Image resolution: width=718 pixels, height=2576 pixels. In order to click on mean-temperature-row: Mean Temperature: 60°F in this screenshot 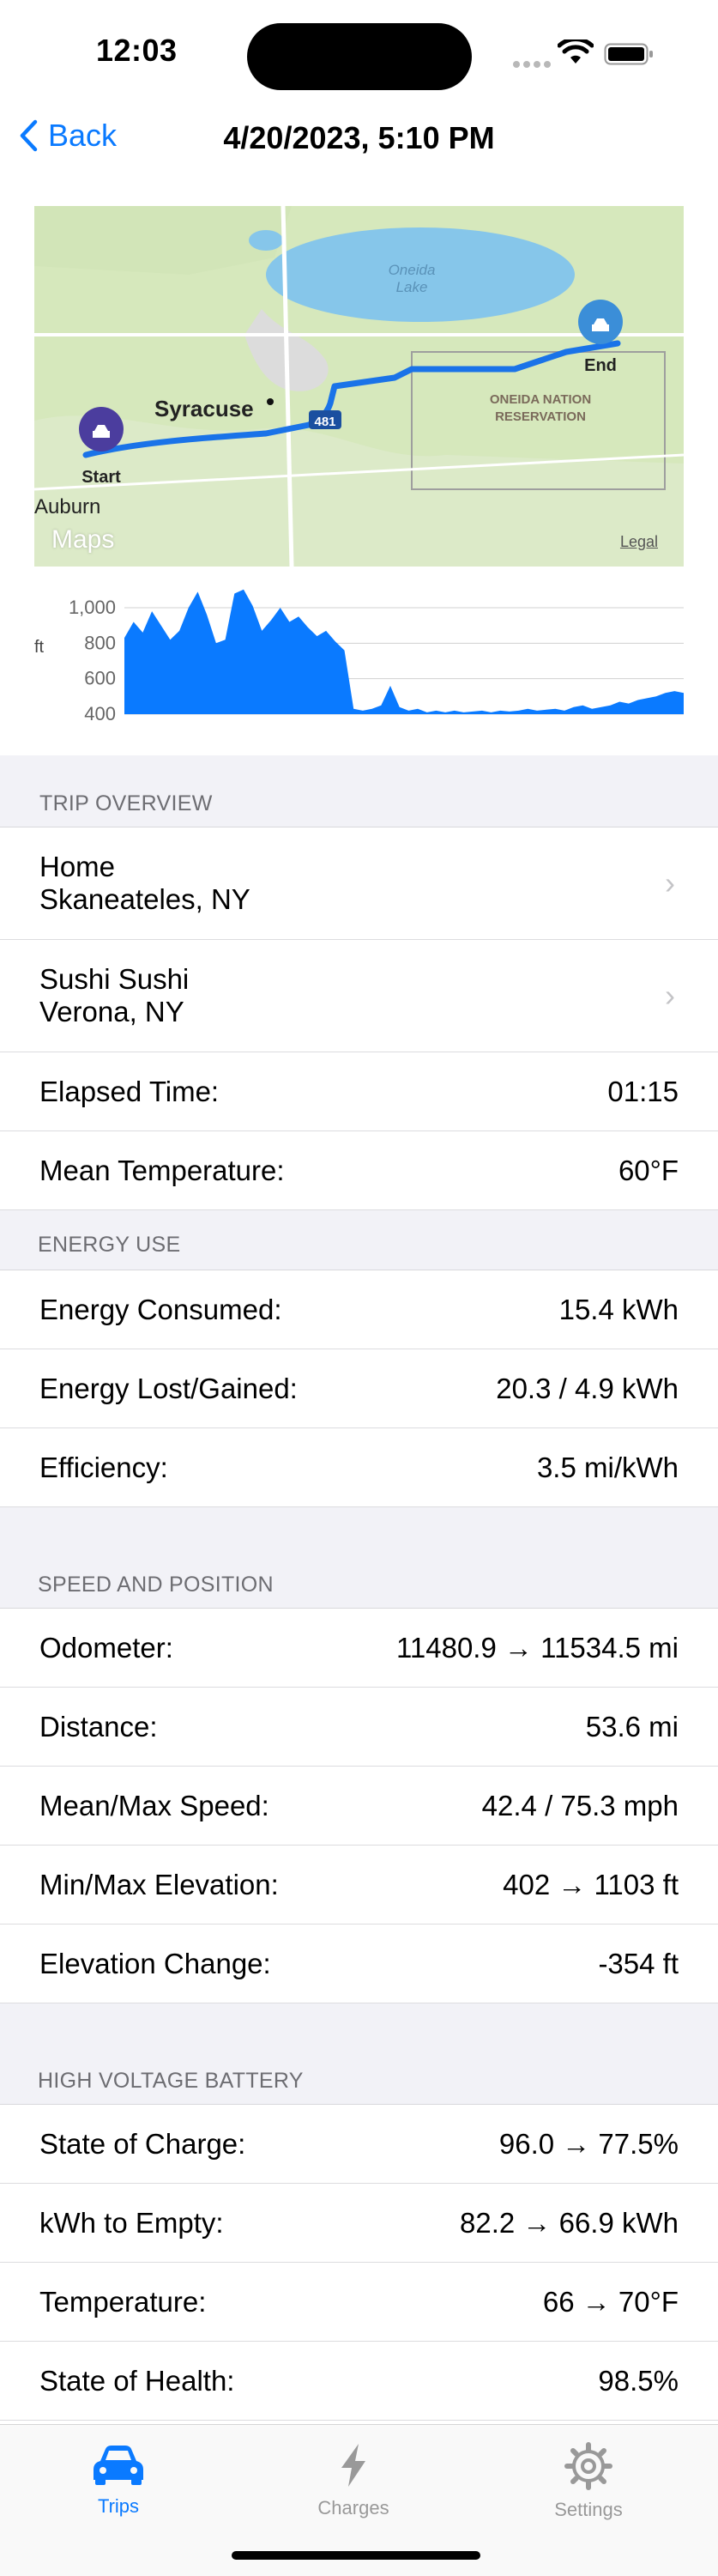, I will do `click(359, 1170)`.